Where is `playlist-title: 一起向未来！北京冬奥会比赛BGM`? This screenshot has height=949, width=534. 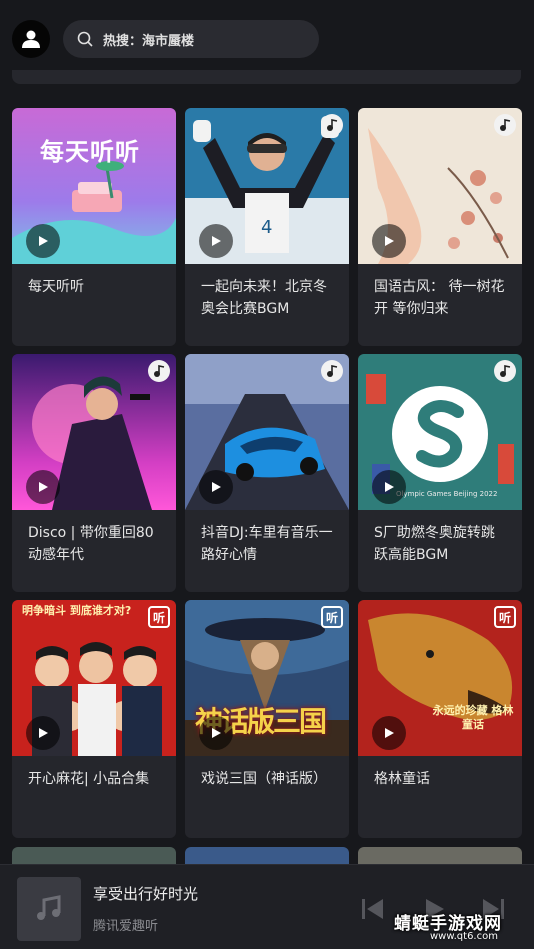 playlist-title: 一起向未来！北京冬奥会比赛BGM is located at coordinates (264, 298).